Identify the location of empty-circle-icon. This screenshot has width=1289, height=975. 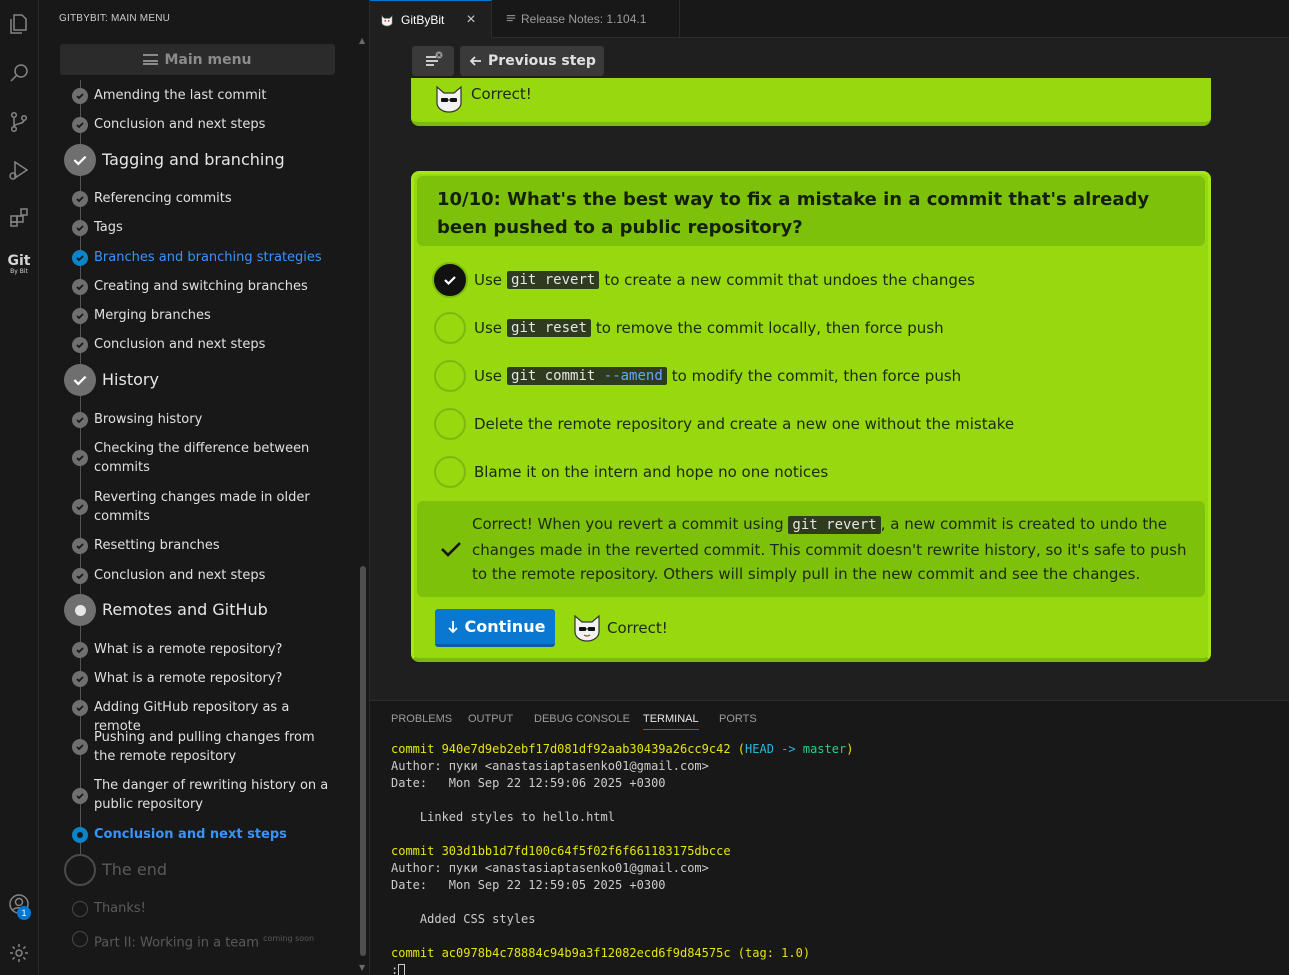
(80, 909).